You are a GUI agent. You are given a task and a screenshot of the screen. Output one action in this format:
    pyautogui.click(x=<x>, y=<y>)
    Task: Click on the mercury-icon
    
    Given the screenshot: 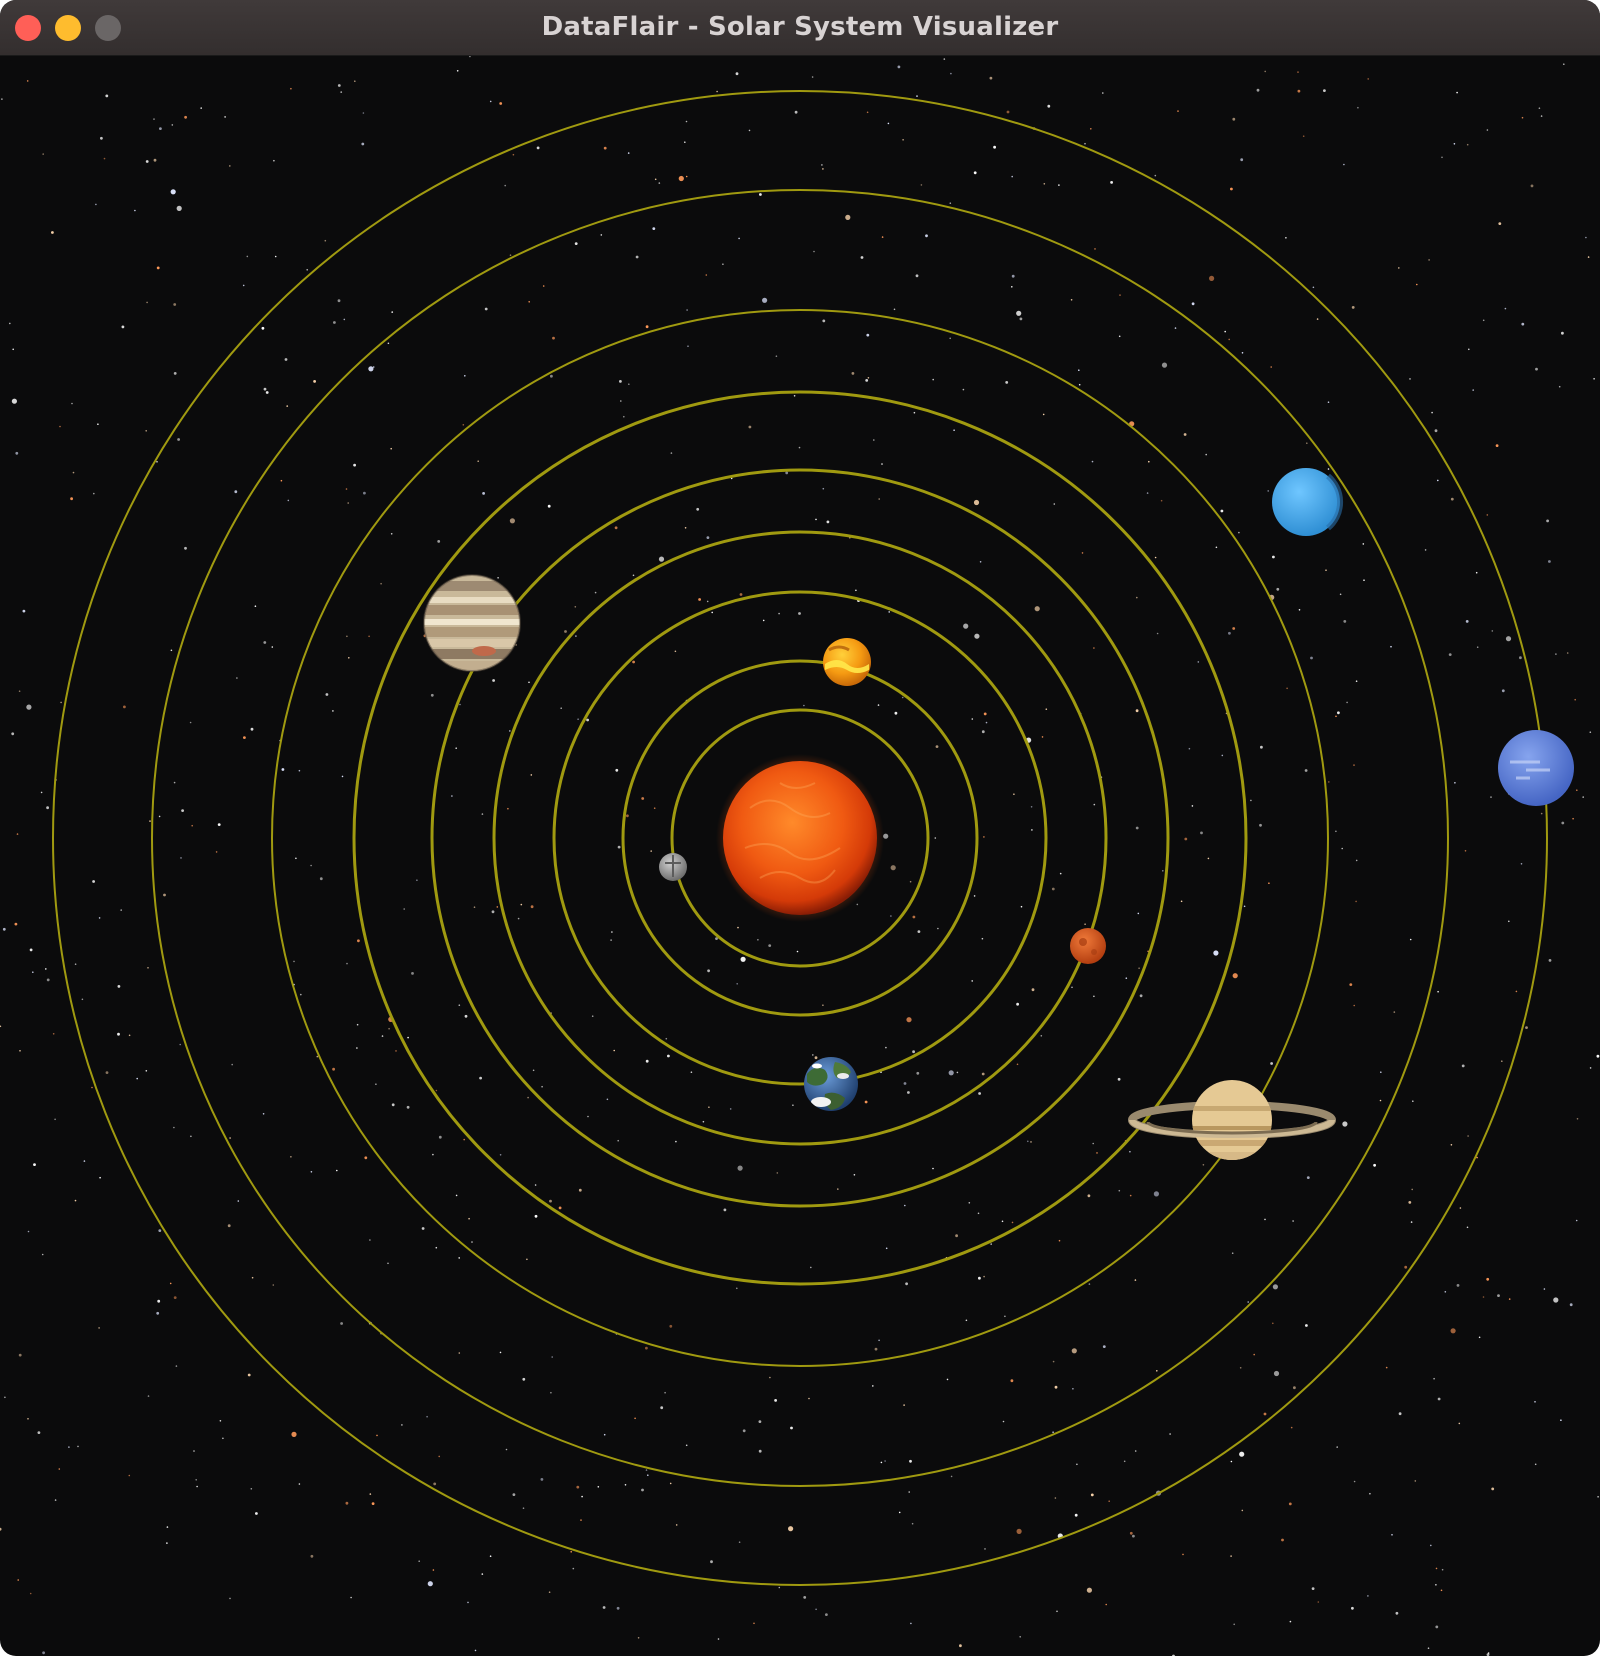 What is the action you would take?
    pyautogui.click(x=673, y=867)
    